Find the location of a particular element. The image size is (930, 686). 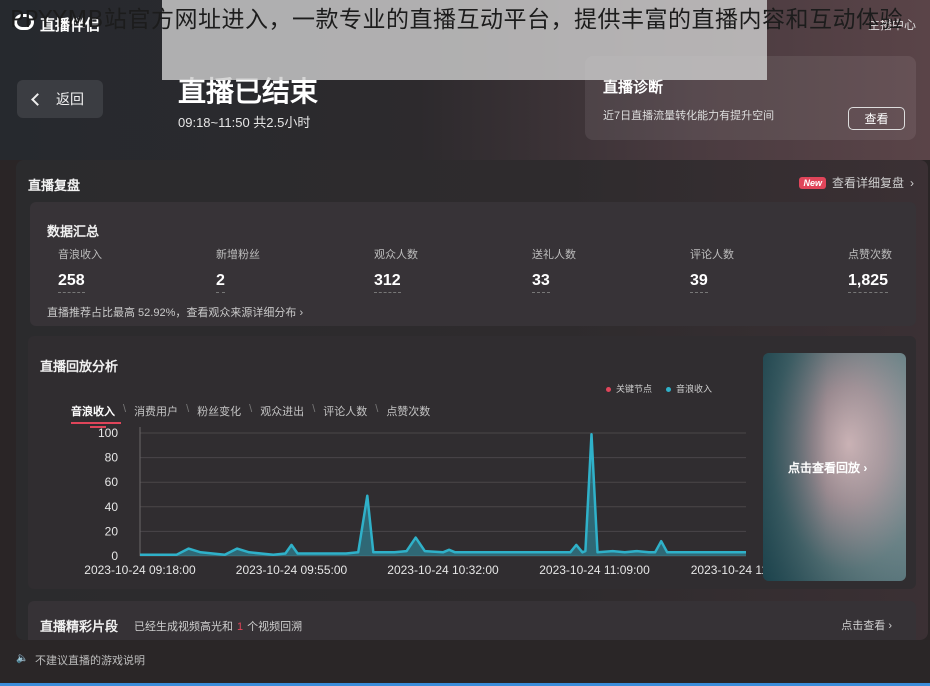

summary-title: 数据汇总 is located at coordinates (73, 231).